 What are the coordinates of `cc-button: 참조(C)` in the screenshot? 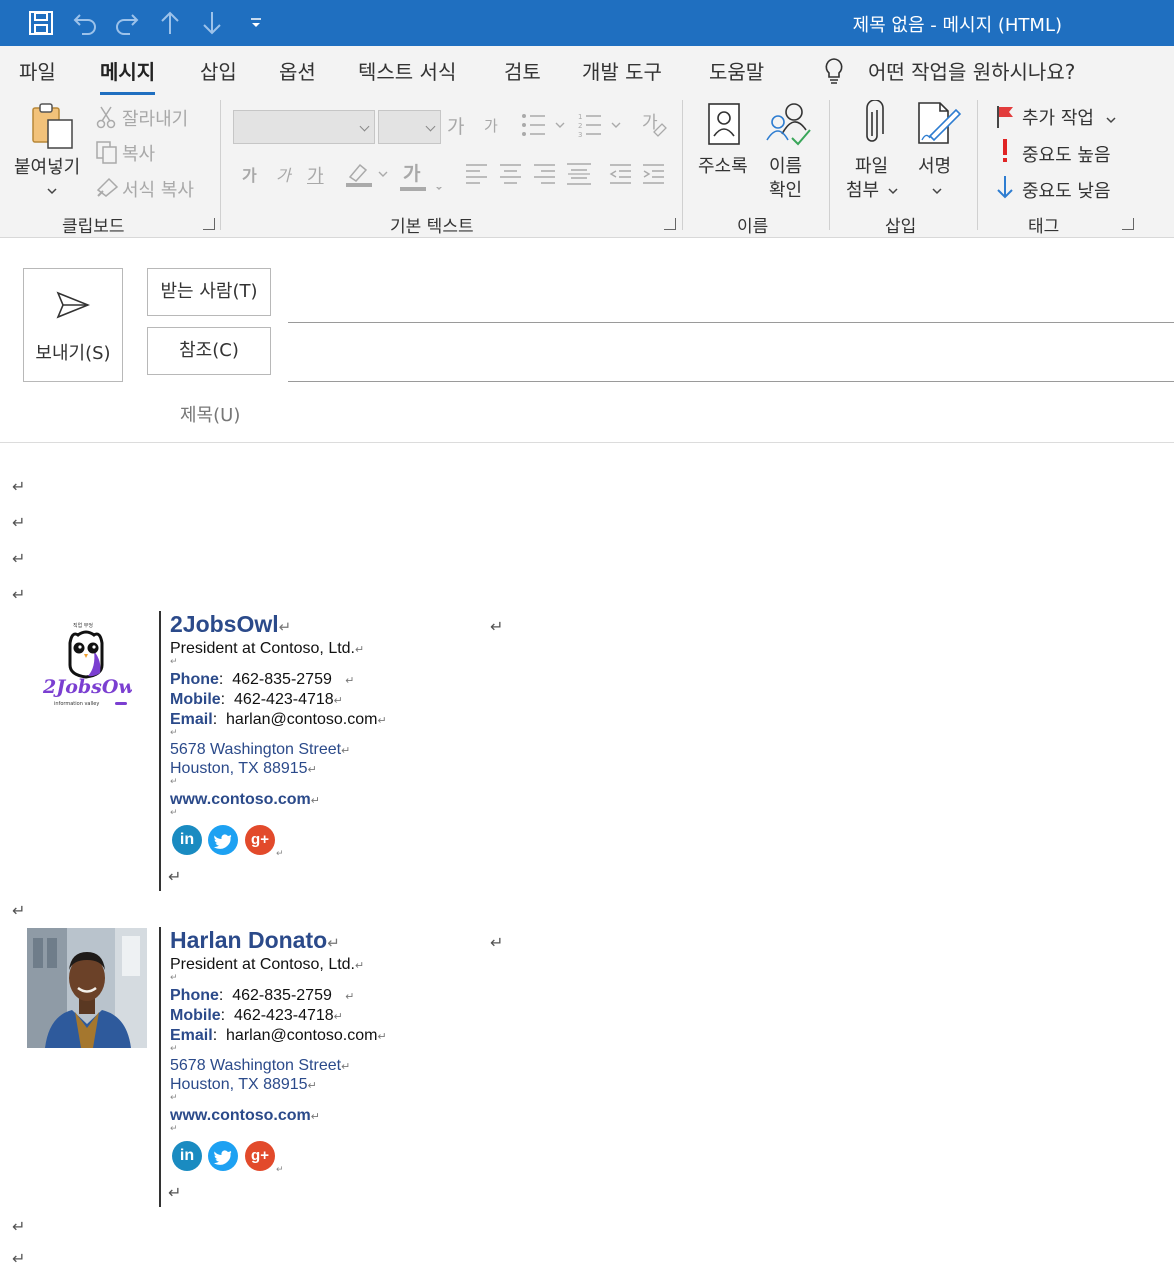 It's located at (209, 351).